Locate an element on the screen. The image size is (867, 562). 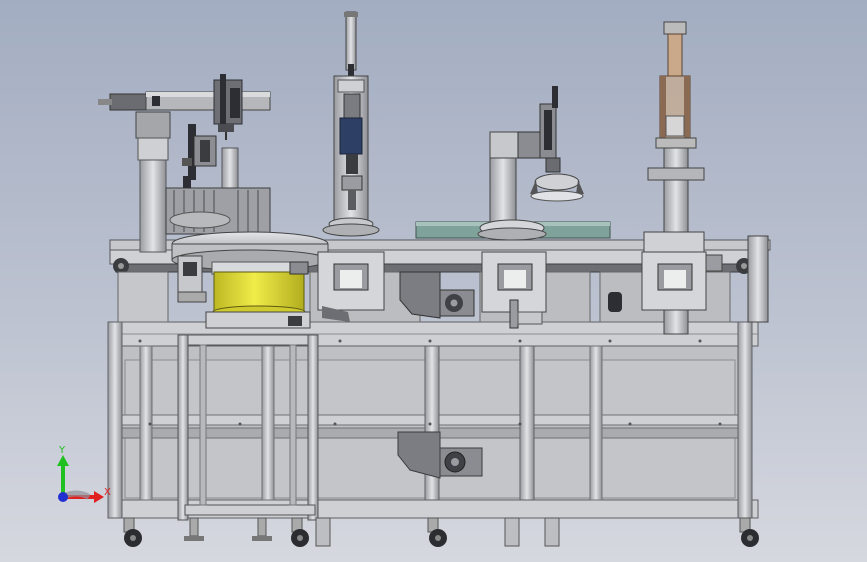
right-frame-post is located at coordinates (758, 279).